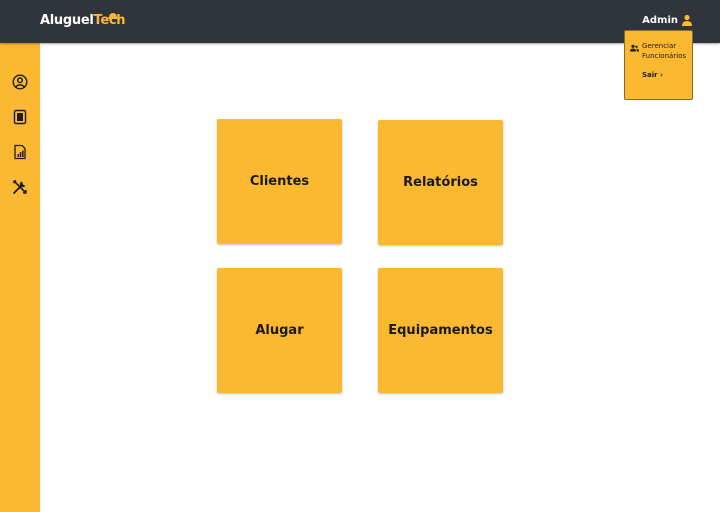 Image resolution: width=720 pixels, height=512 pixels. What do you see at coordinates (634, 48) in the screenshot?
I see `users-icon` at bounding box center [634, 48].